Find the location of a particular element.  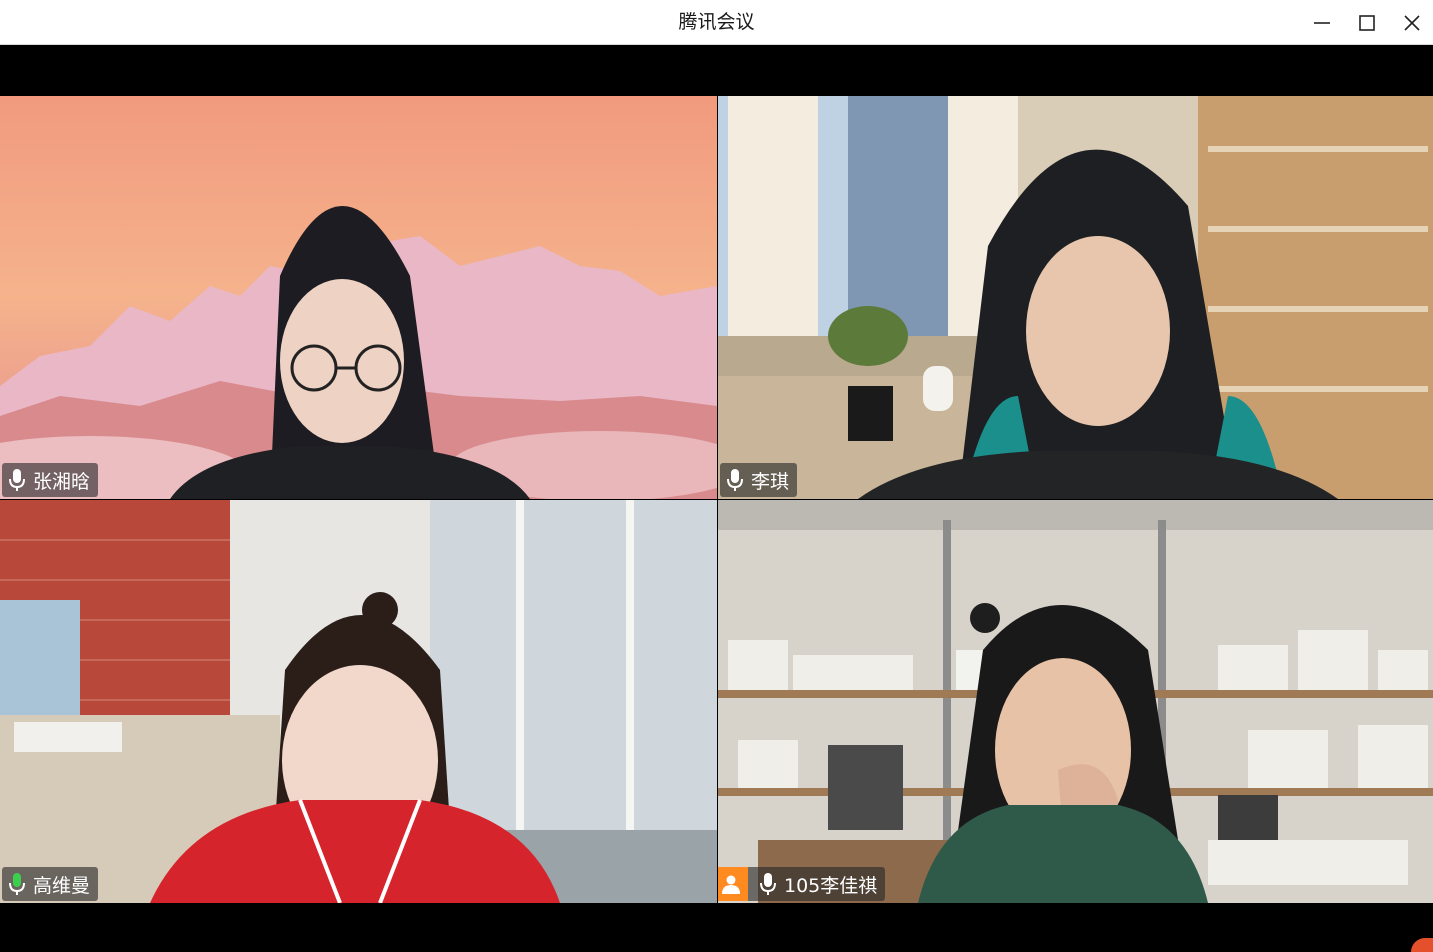

close-icon is located at coordinates (1412, 22).